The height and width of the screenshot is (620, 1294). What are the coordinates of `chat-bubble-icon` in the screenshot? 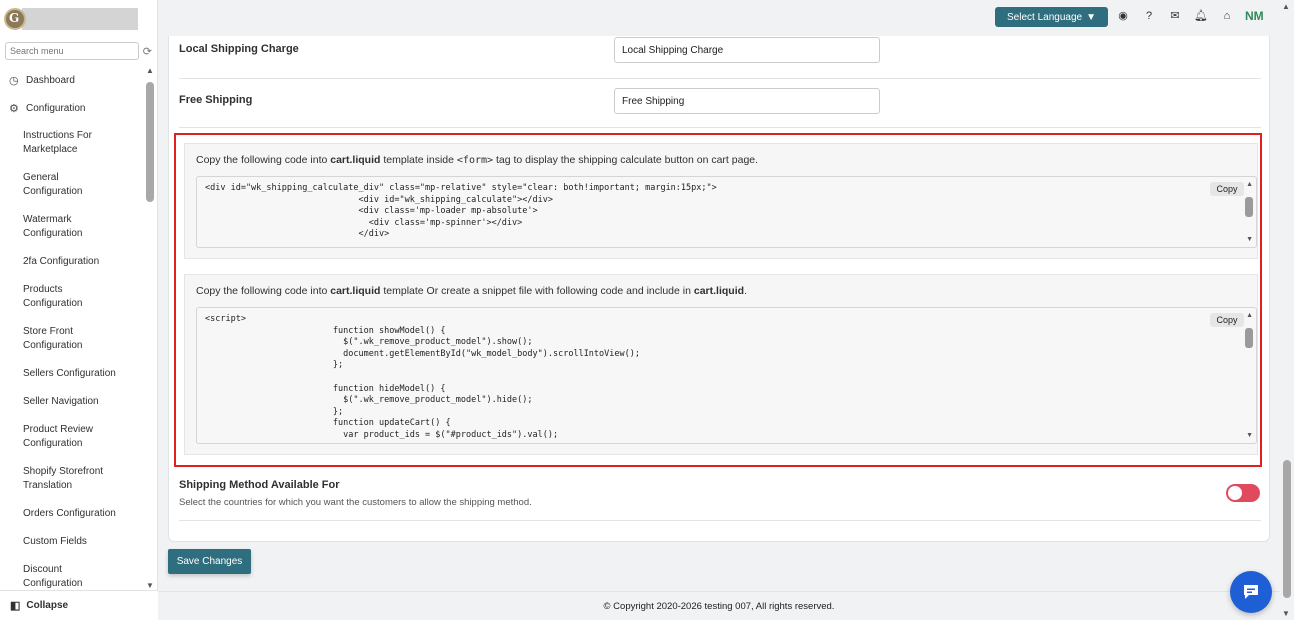 It's located at (1251, 592).